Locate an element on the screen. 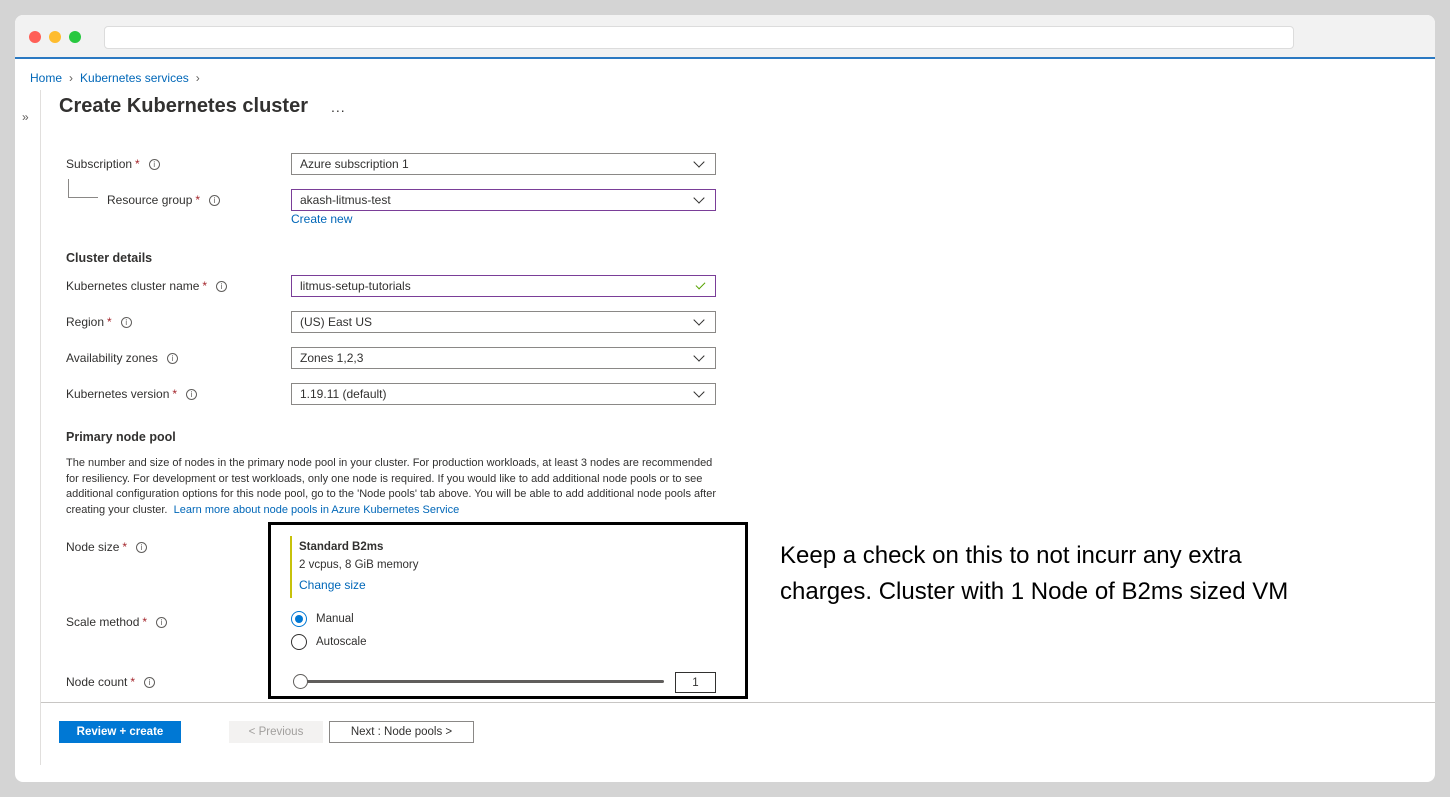  breadcrumb: Home › Kubernetes services › is located at coordinates (118, 78).